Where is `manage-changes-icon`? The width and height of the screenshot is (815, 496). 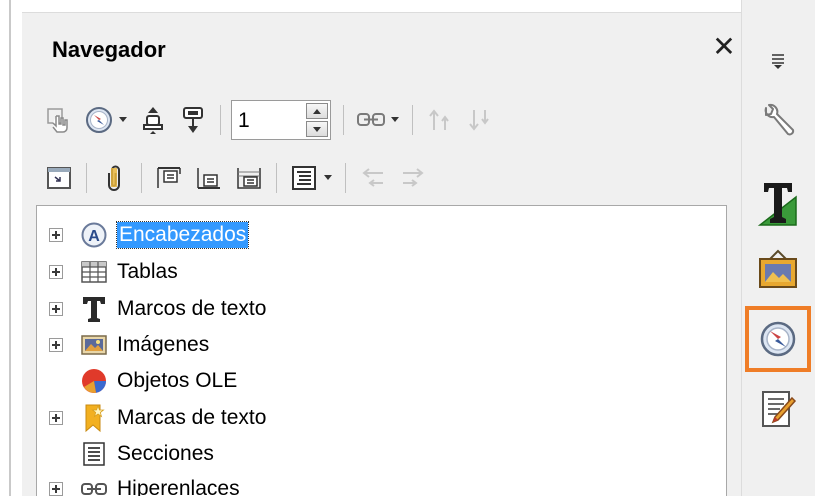 manage-changes-icon is located at coordinates (778, 410).